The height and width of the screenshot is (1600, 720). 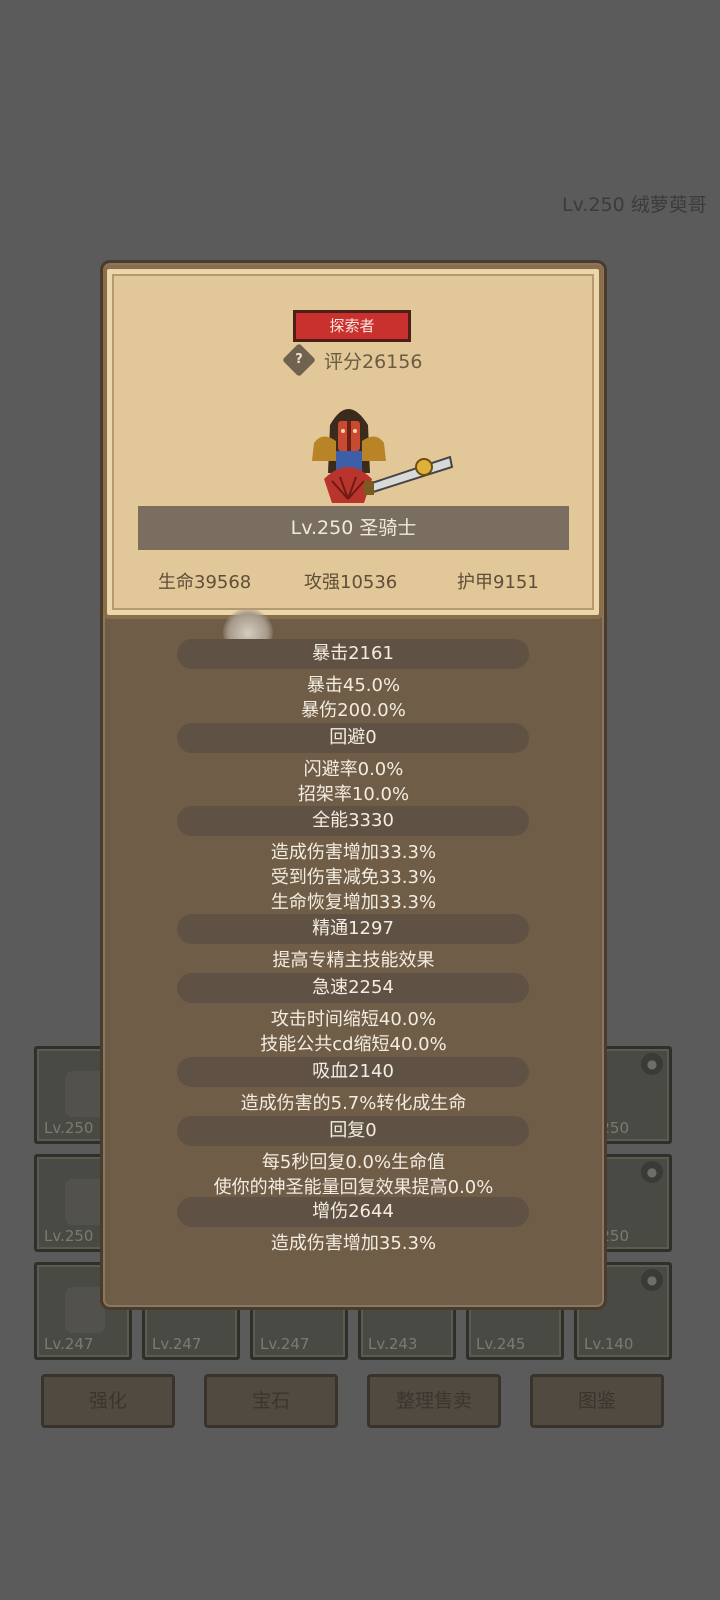 I want to click on question-mark-icon: ?, so click(x=299, y=360).